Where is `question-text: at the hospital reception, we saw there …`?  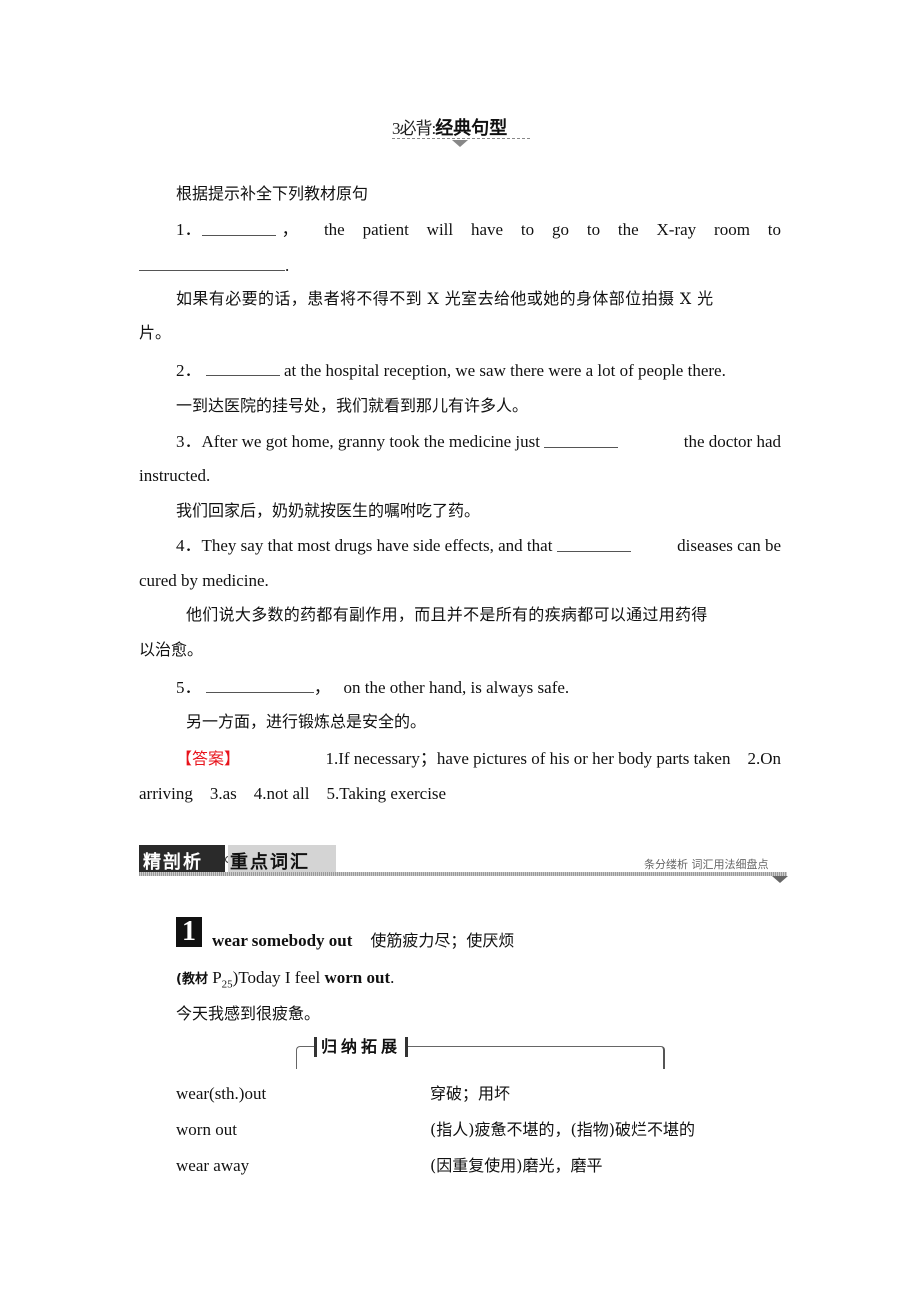 question-text: at the hospital reception, we saw there … is located at coordinates (502, 370).